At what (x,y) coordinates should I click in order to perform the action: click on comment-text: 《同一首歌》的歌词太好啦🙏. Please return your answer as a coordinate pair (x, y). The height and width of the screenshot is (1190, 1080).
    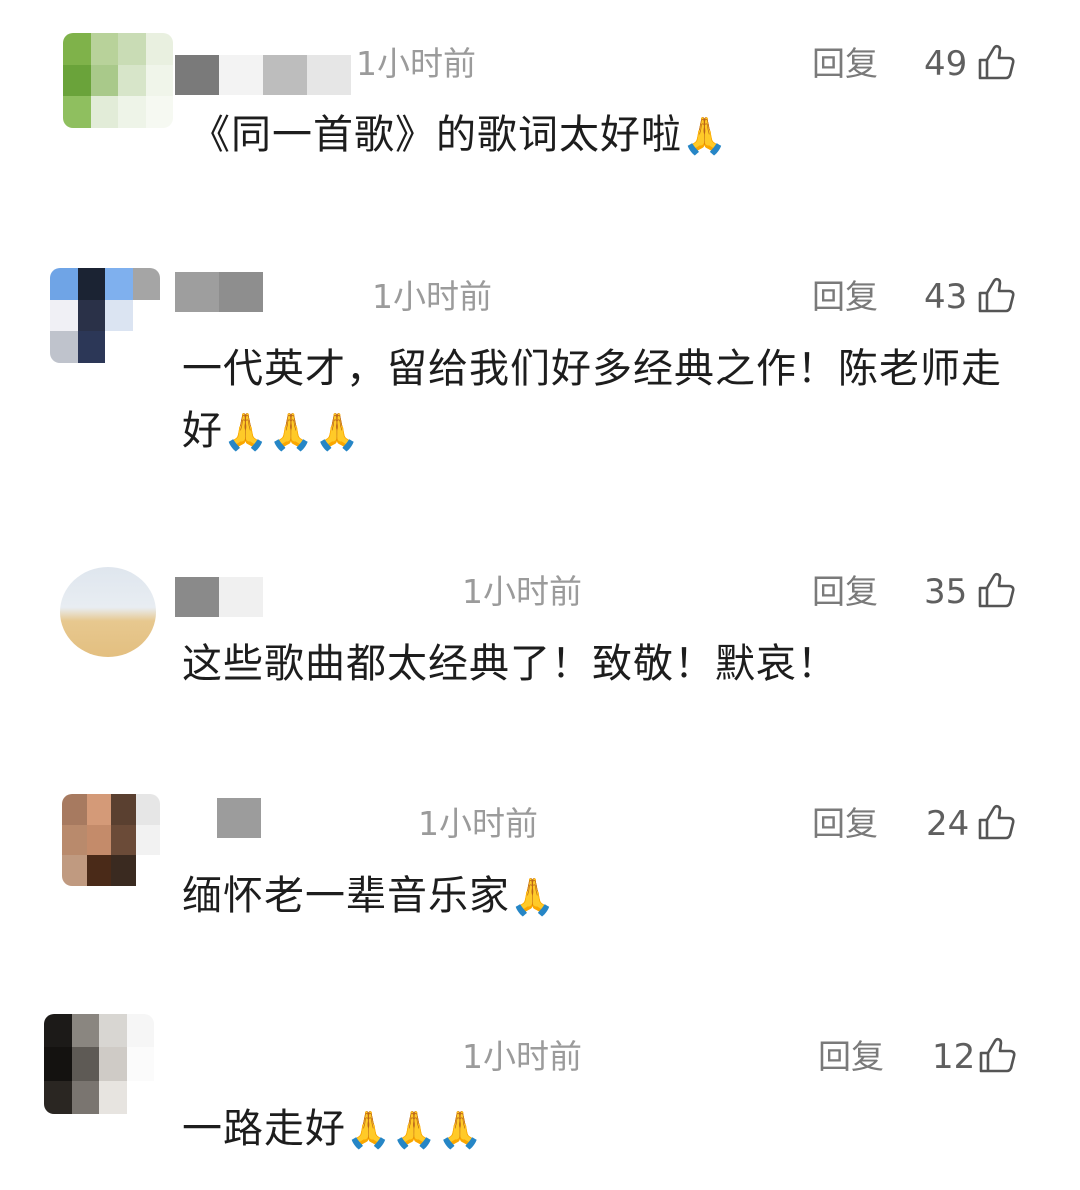
    Looking at the image, I should click on (605, 136).